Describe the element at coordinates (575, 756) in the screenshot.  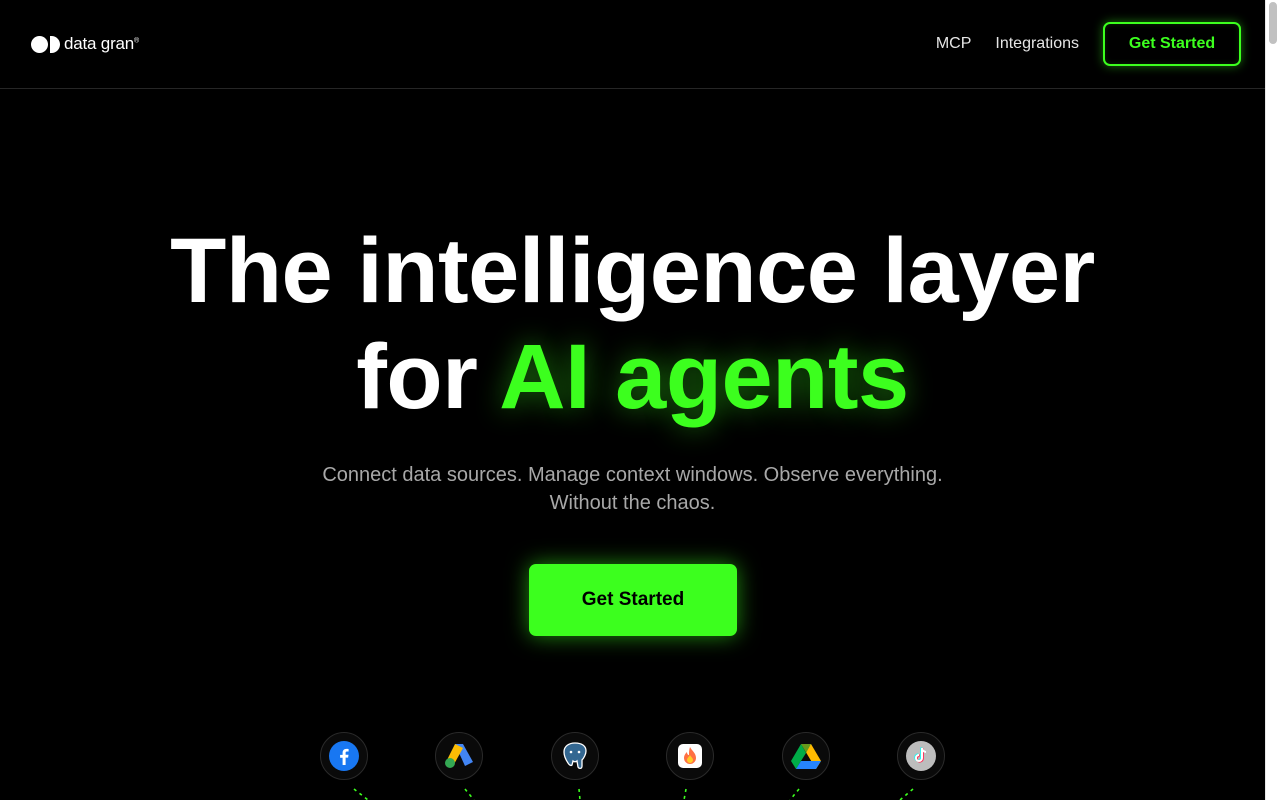
I see `postgresql-icon` at that location.